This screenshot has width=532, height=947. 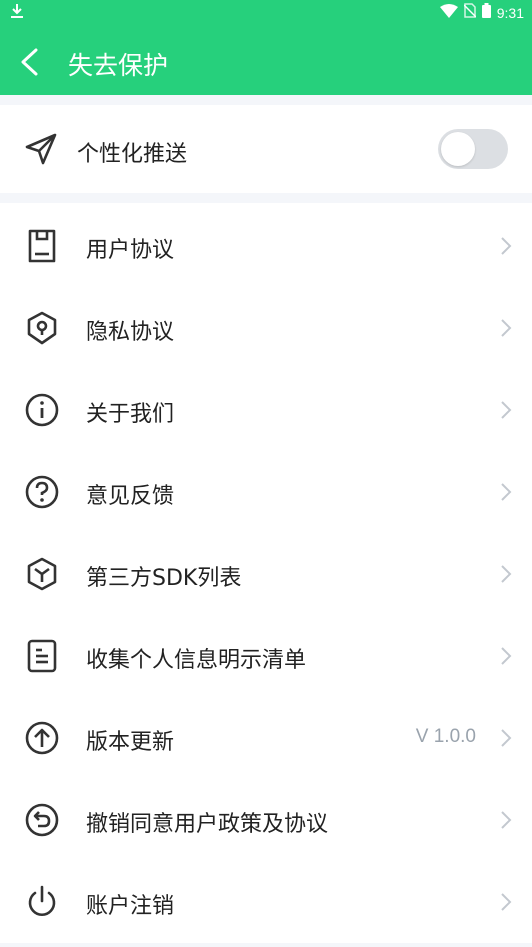 I want to click on undo-circle-icon, so click(x=42, y=820).